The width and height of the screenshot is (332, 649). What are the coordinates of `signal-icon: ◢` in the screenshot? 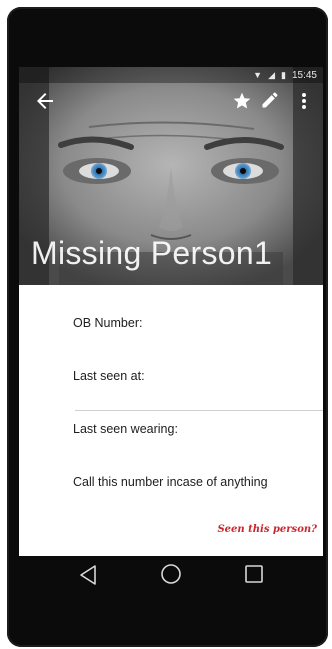 It's located at (272, 74).